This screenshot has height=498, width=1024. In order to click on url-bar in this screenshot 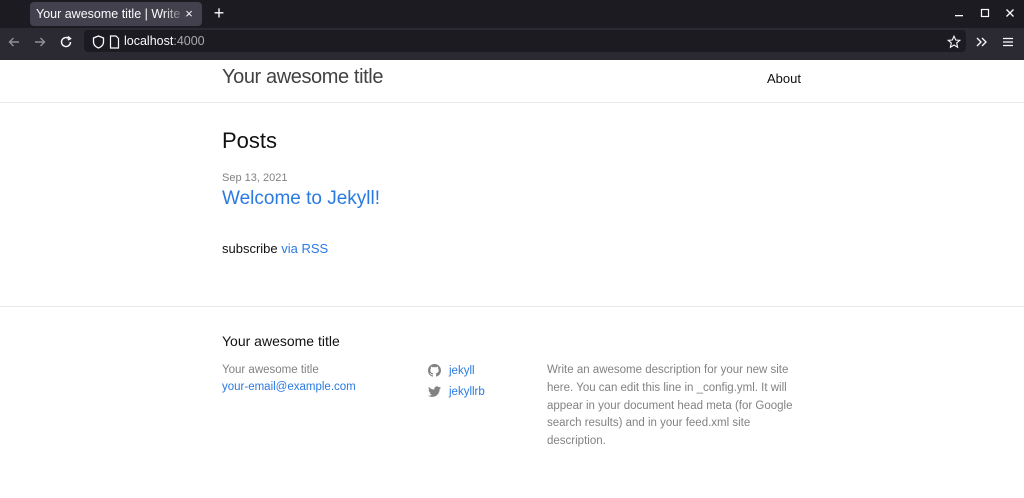, I will do `click(525, 41)`.